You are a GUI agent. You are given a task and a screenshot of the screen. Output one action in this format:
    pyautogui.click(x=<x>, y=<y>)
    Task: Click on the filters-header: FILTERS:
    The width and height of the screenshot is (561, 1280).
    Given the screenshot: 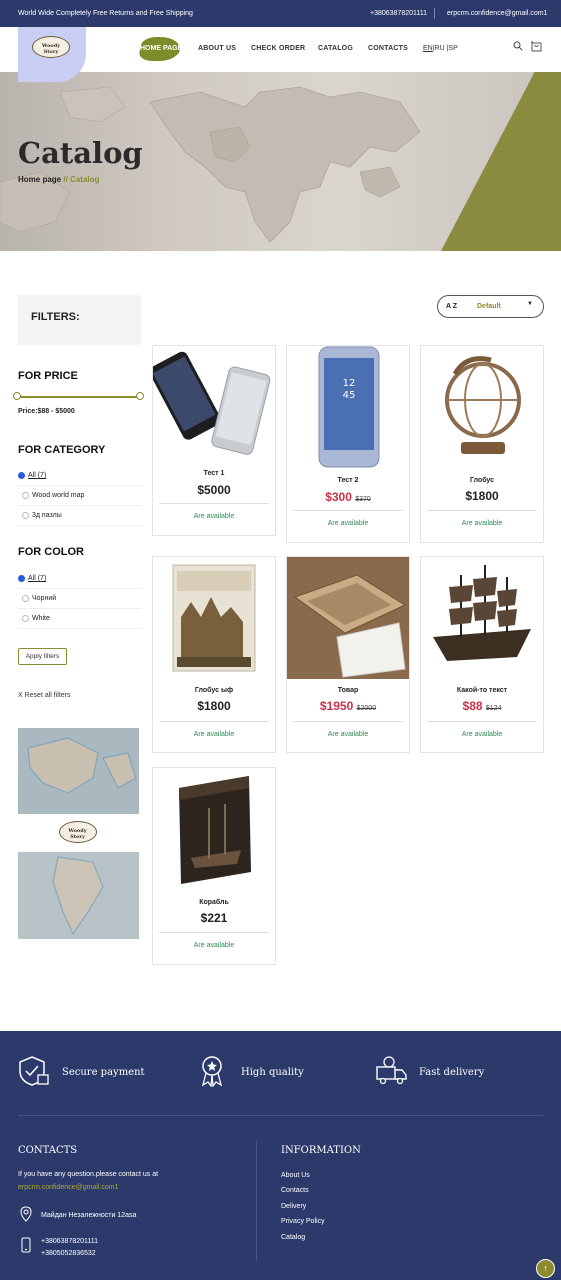 What is the action you would take?
    pyautogui.click(x=79, y=320)
    